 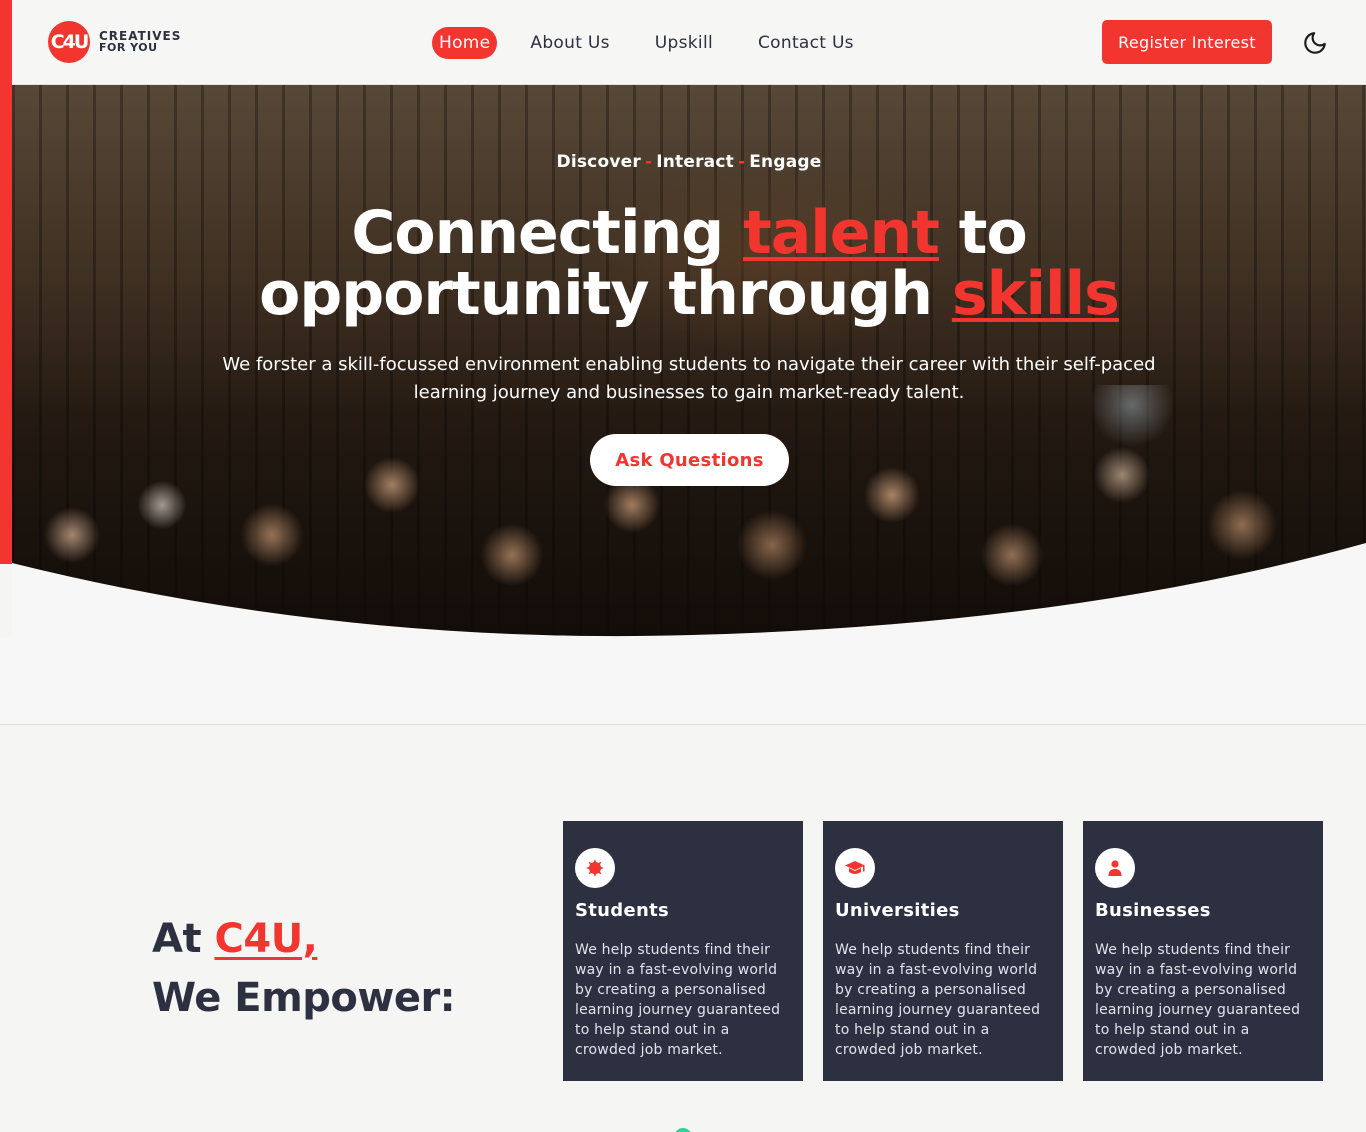 I want to click on left-accent-bar, so click(x=6, y=282).